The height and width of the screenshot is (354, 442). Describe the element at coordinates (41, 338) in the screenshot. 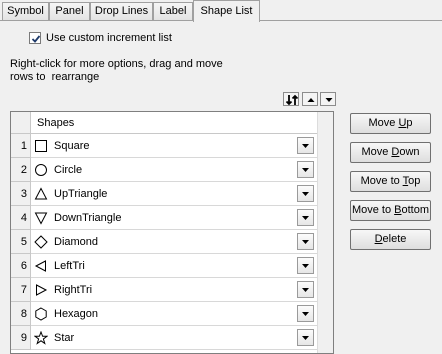

I see `star-icon` at that location.